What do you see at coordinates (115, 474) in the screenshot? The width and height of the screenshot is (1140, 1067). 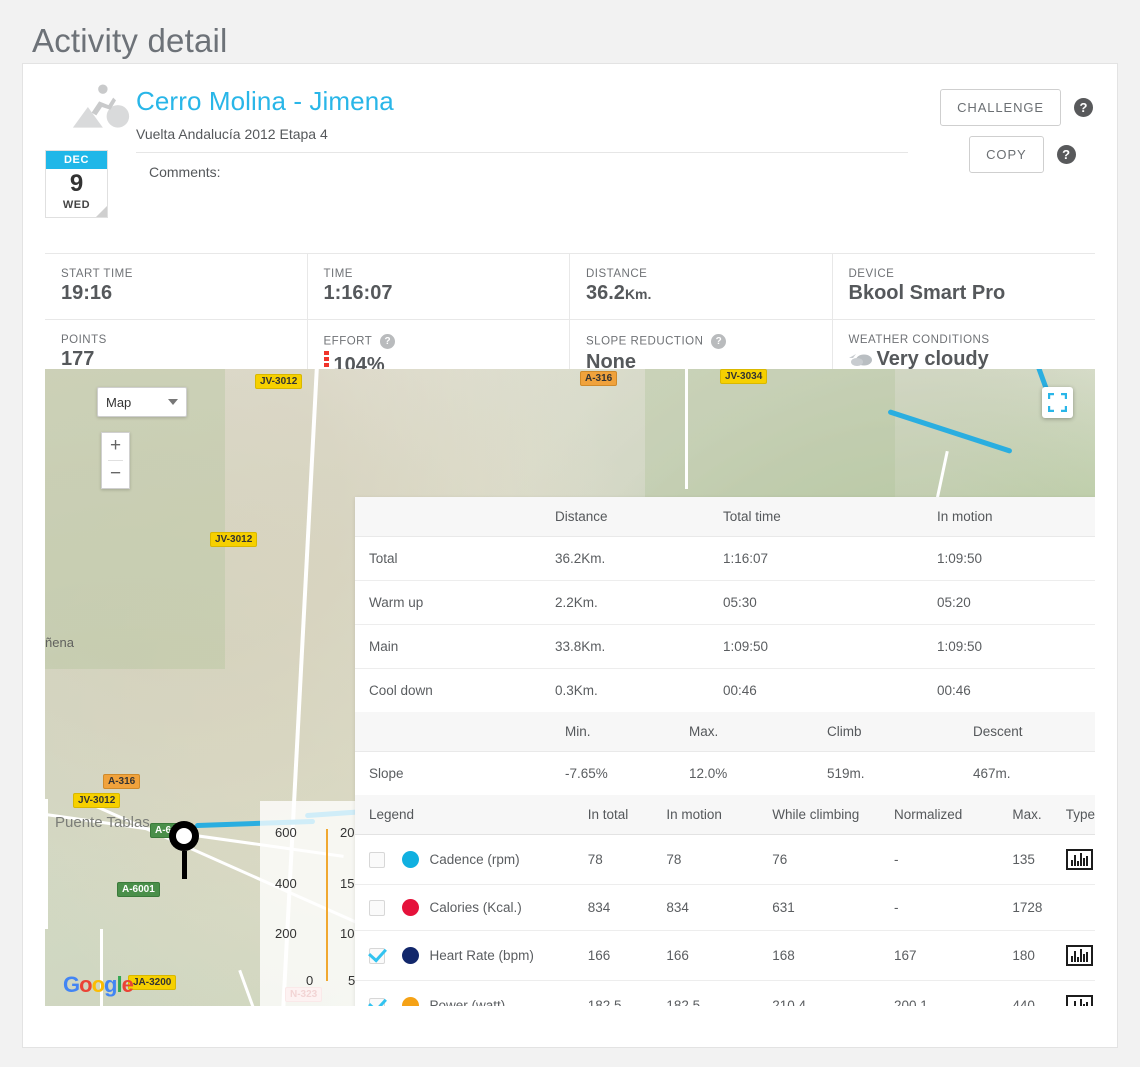 I see `zoom-out-button: −` at bounding box center [115, 474].